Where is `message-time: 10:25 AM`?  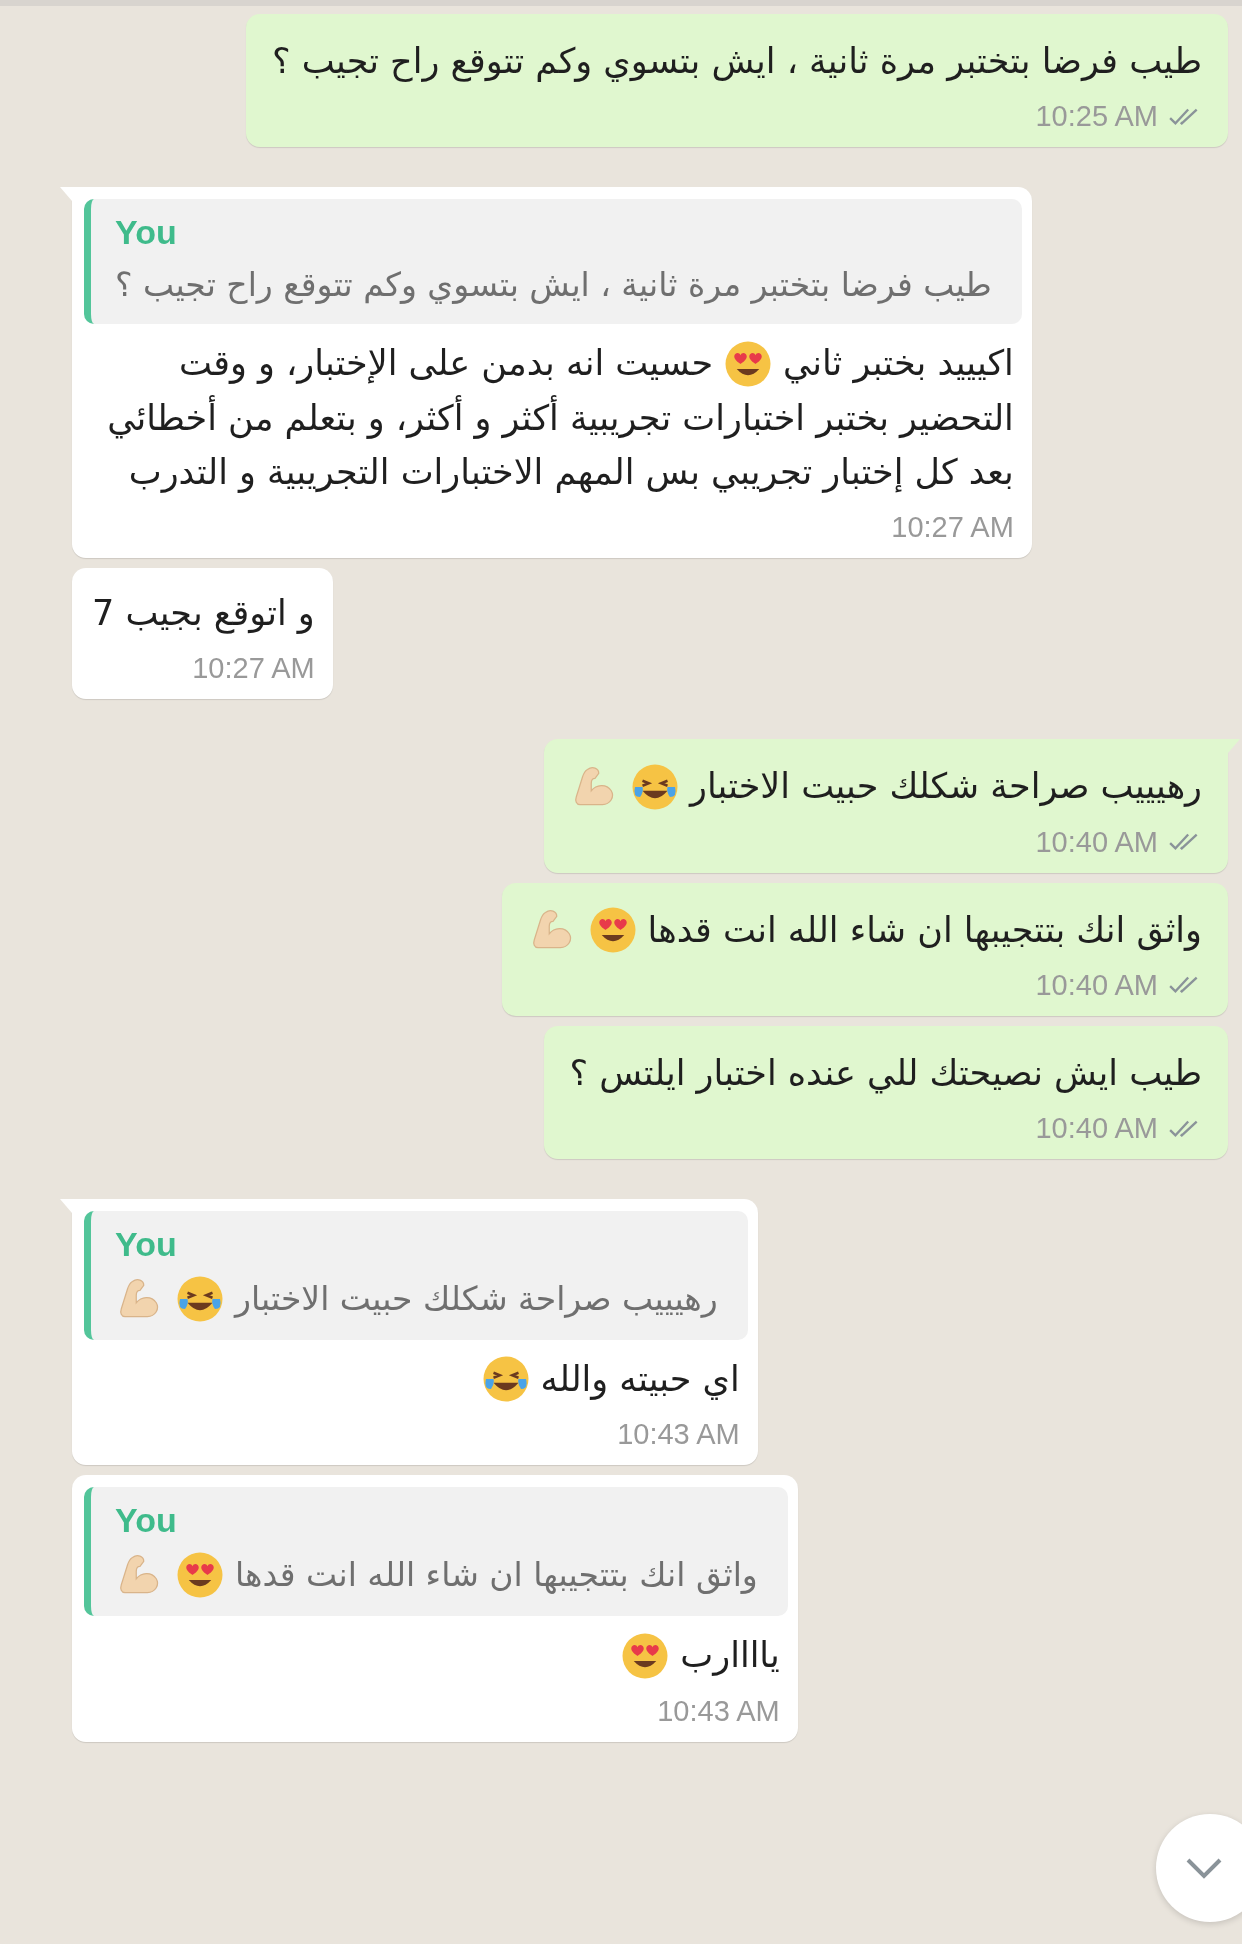
message-time: 10:25 AM is located at coordinates (1096, 117).